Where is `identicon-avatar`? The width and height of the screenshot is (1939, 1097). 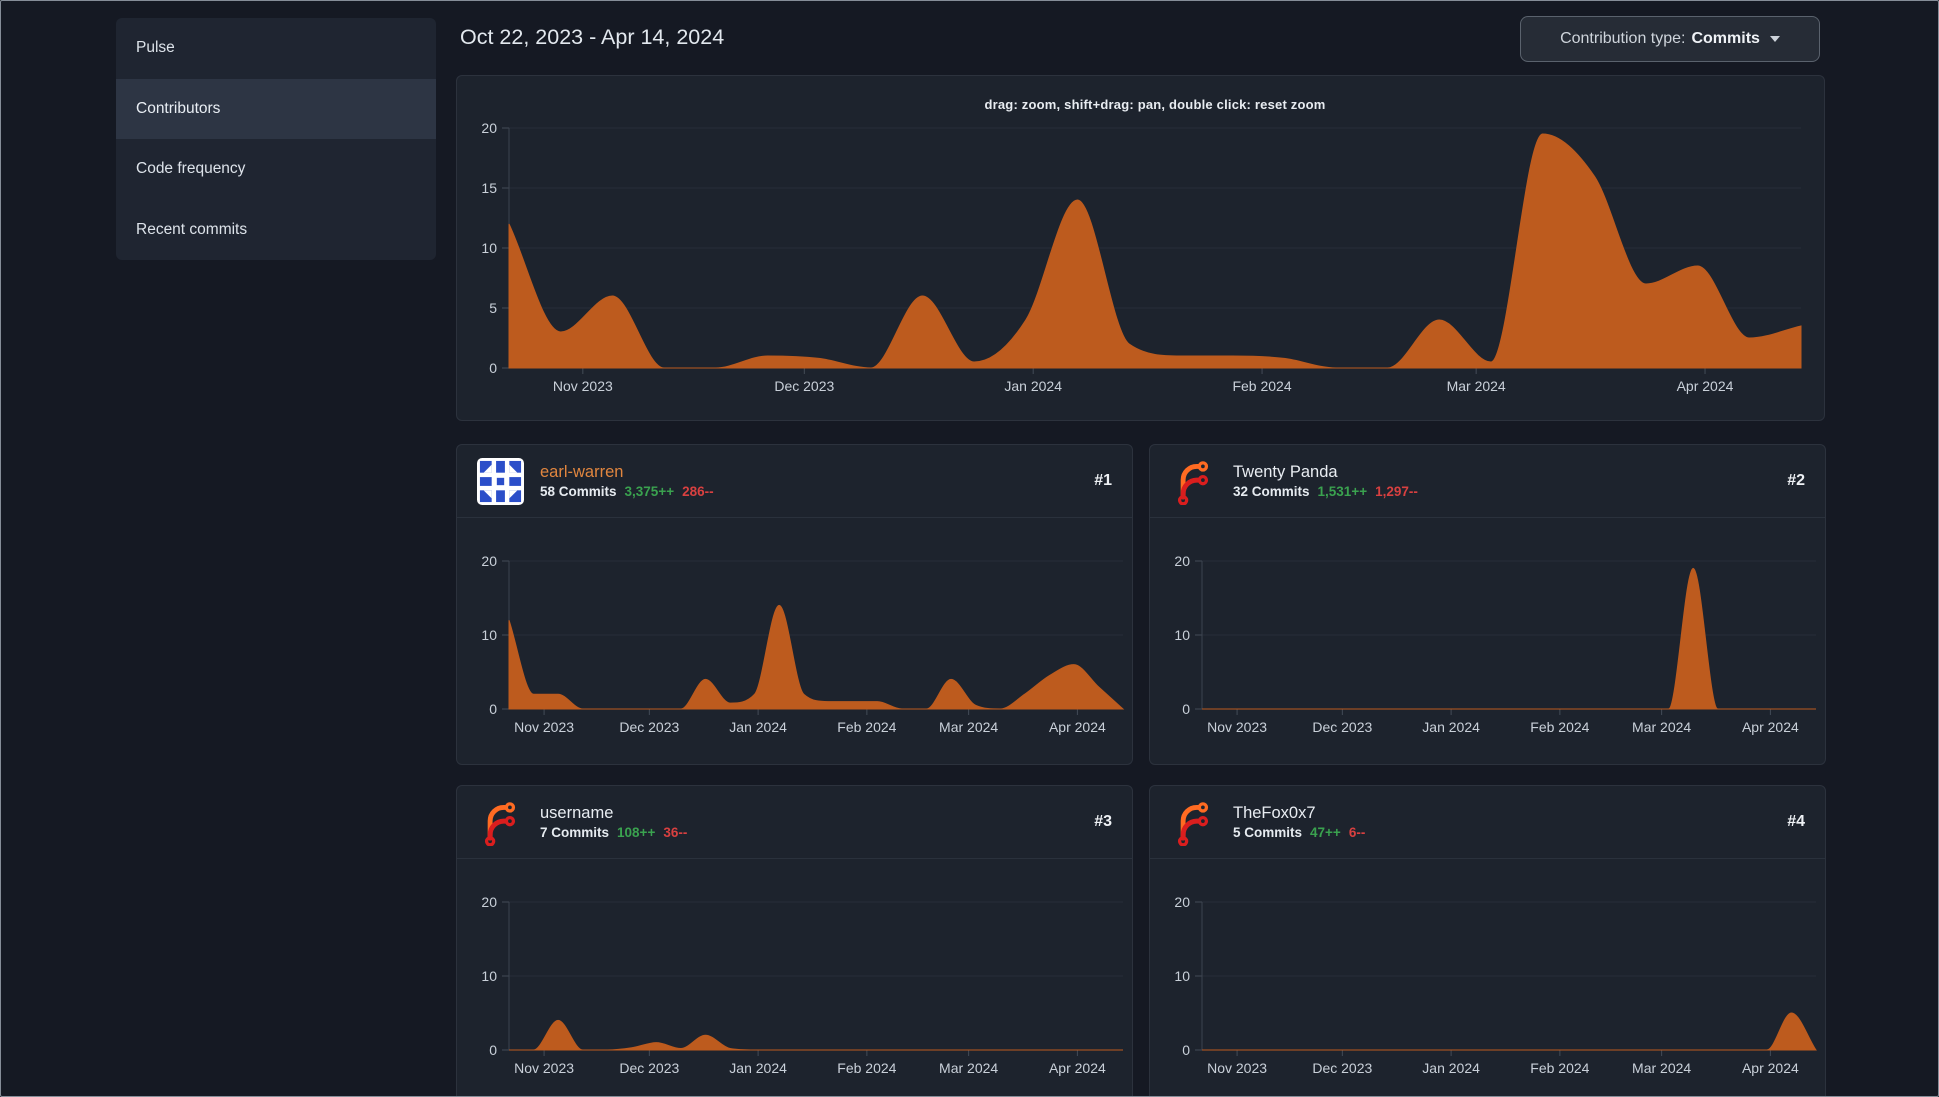
identicon-avatar is located at coordinates (500, 481).